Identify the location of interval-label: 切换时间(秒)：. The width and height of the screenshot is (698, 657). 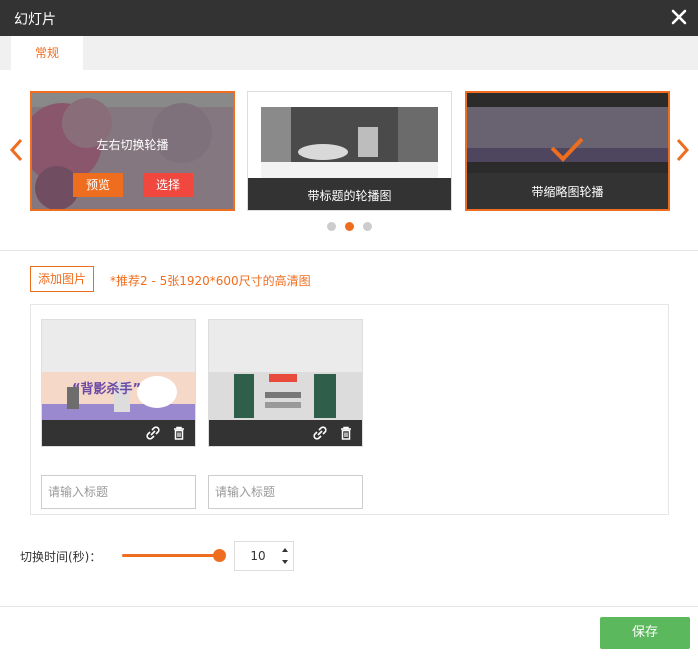
(61, 557).